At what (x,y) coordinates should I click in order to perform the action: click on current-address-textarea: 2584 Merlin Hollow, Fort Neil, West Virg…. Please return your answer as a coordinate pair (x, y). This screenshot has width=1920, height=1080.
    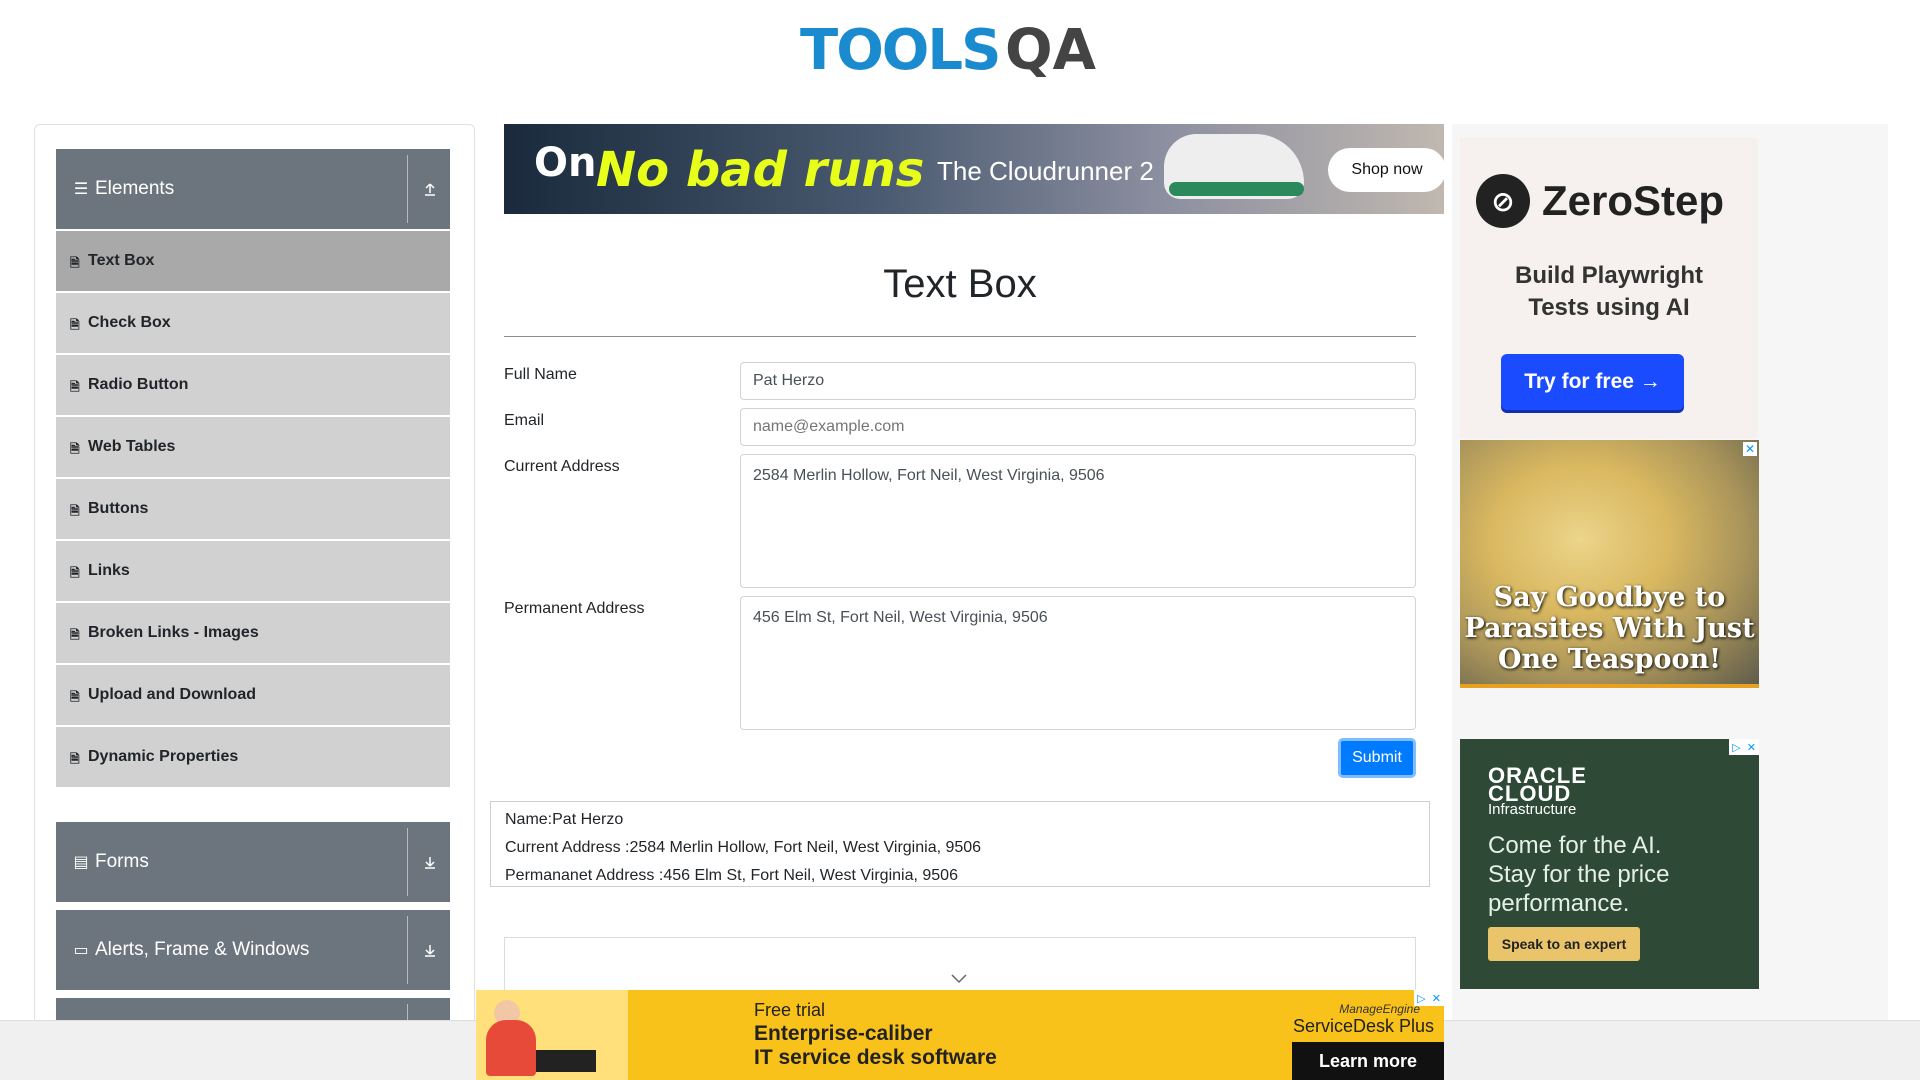
    Looking at the image, I should click on (1078, 521).